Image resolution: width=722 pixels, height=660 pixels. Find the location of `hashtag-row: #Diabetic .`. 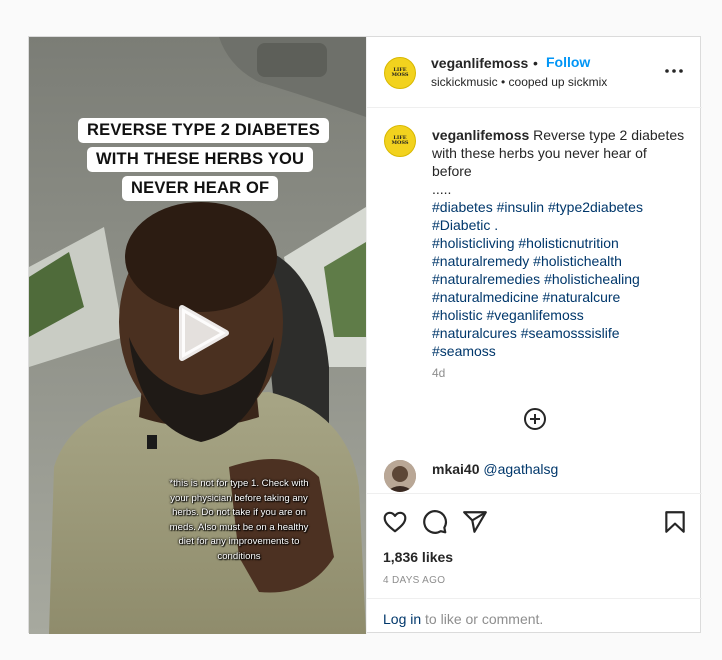

hashtag-row: #Diabetic . is located at coordinates (560, 225).